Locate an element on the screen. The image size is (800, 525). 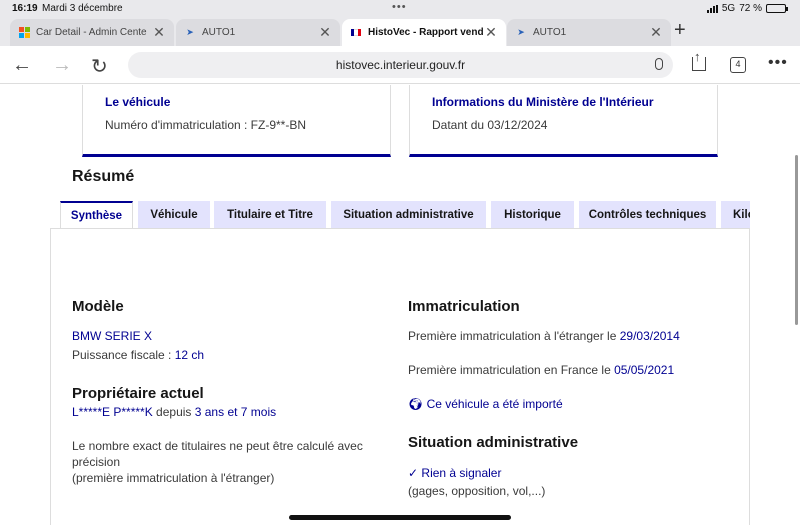
registration-heading: Immatriculation is located at coordinates (464, 306).